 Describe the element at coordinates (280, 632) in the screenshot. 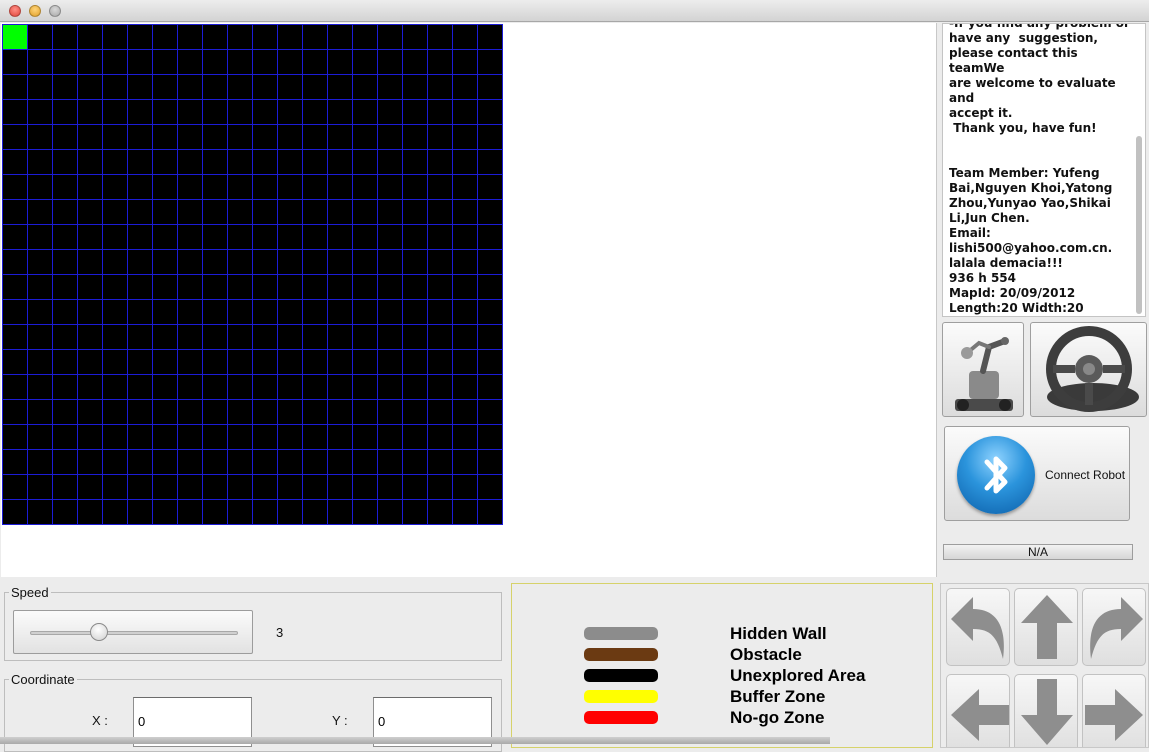

I see `speed-value: 3` at that location.